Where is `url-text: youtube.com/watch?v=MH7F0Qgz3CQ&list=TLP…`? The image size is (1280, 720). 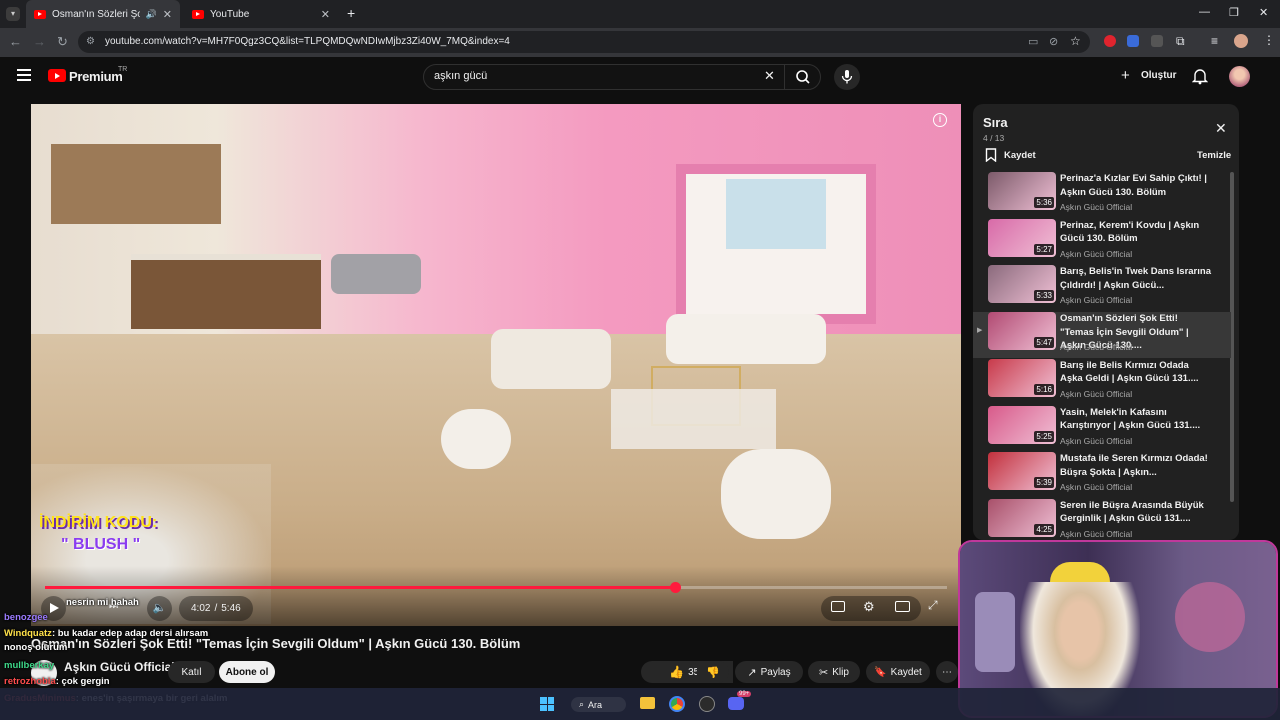 url-text: youtube.com/watch?v=MH7F0Qgz3CQ&list=TLP… is located at coordinates (307, 41).